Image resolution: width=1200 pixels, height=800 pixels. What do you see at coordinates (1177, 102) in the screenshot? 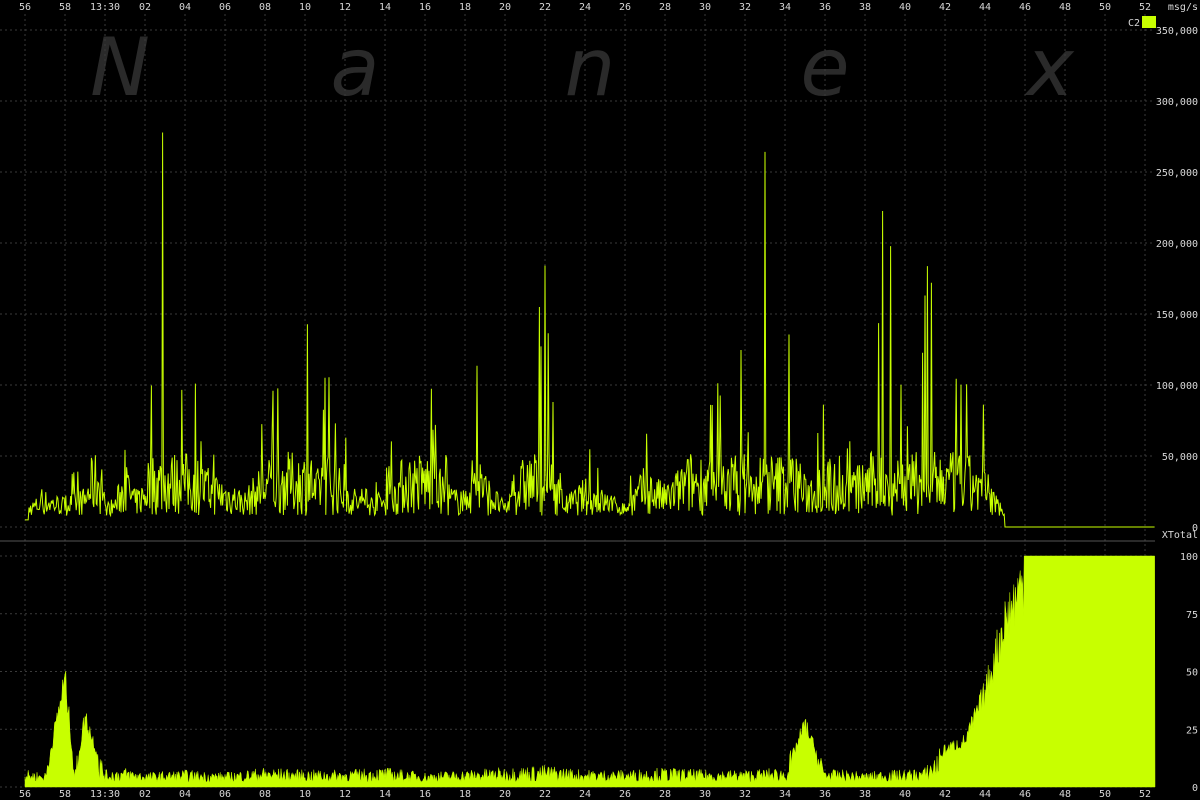
I see `y-tick-label: 300,000` at bounding box center [1177, 102].